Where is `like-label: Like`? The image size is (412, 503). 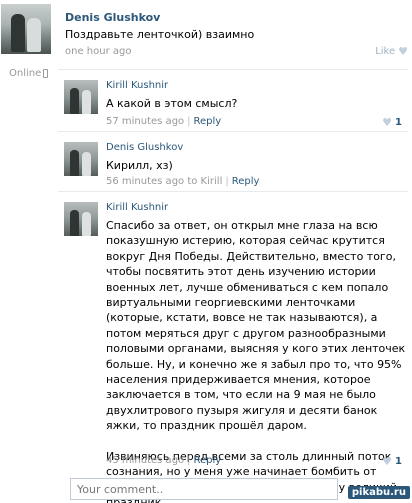 like-label: Like is located at coordinates (385, 51).